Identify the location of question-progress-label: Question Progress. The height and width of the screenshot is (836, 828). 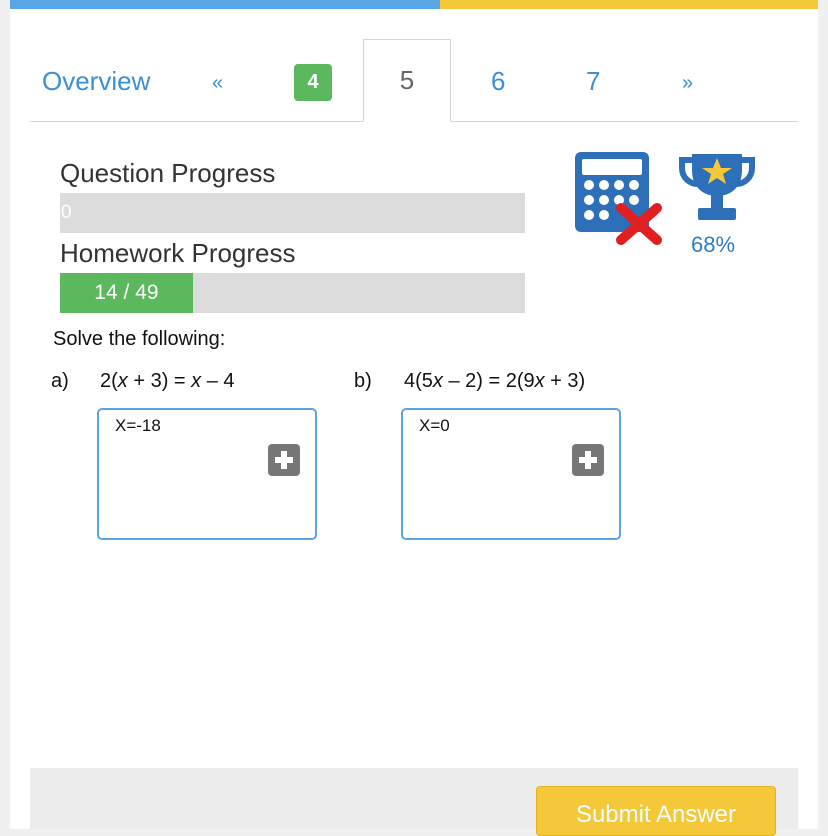
(168, 173).